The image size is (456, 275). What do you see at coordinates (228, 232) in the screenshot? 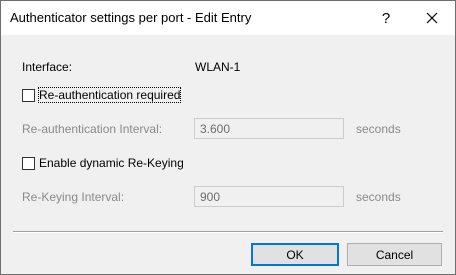
I see `separator` at bounding box center [228, 232].